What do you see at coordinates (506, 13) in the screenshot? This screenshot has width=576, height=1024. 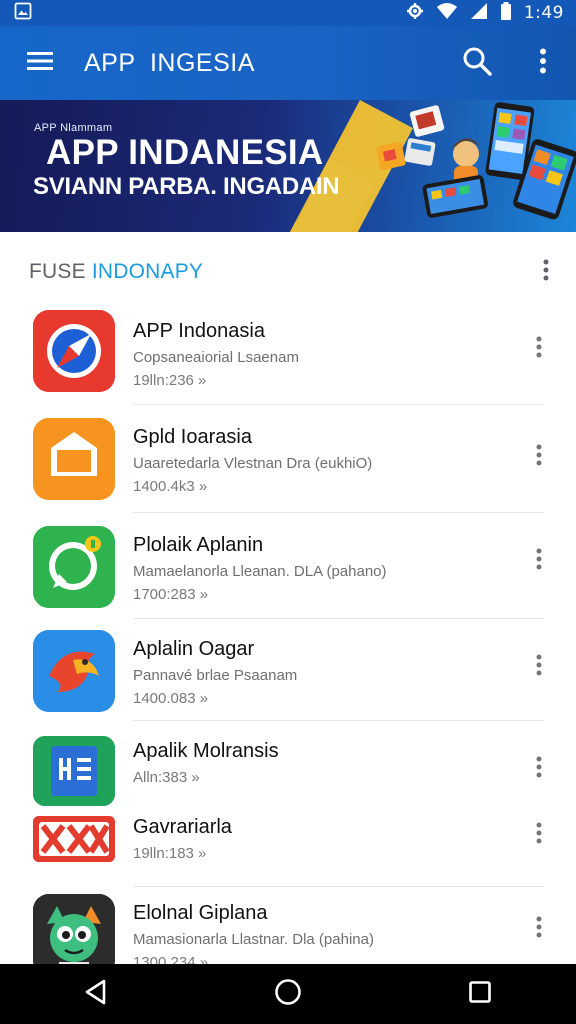 I see `battery-icon` at bounding box center [506, 13].